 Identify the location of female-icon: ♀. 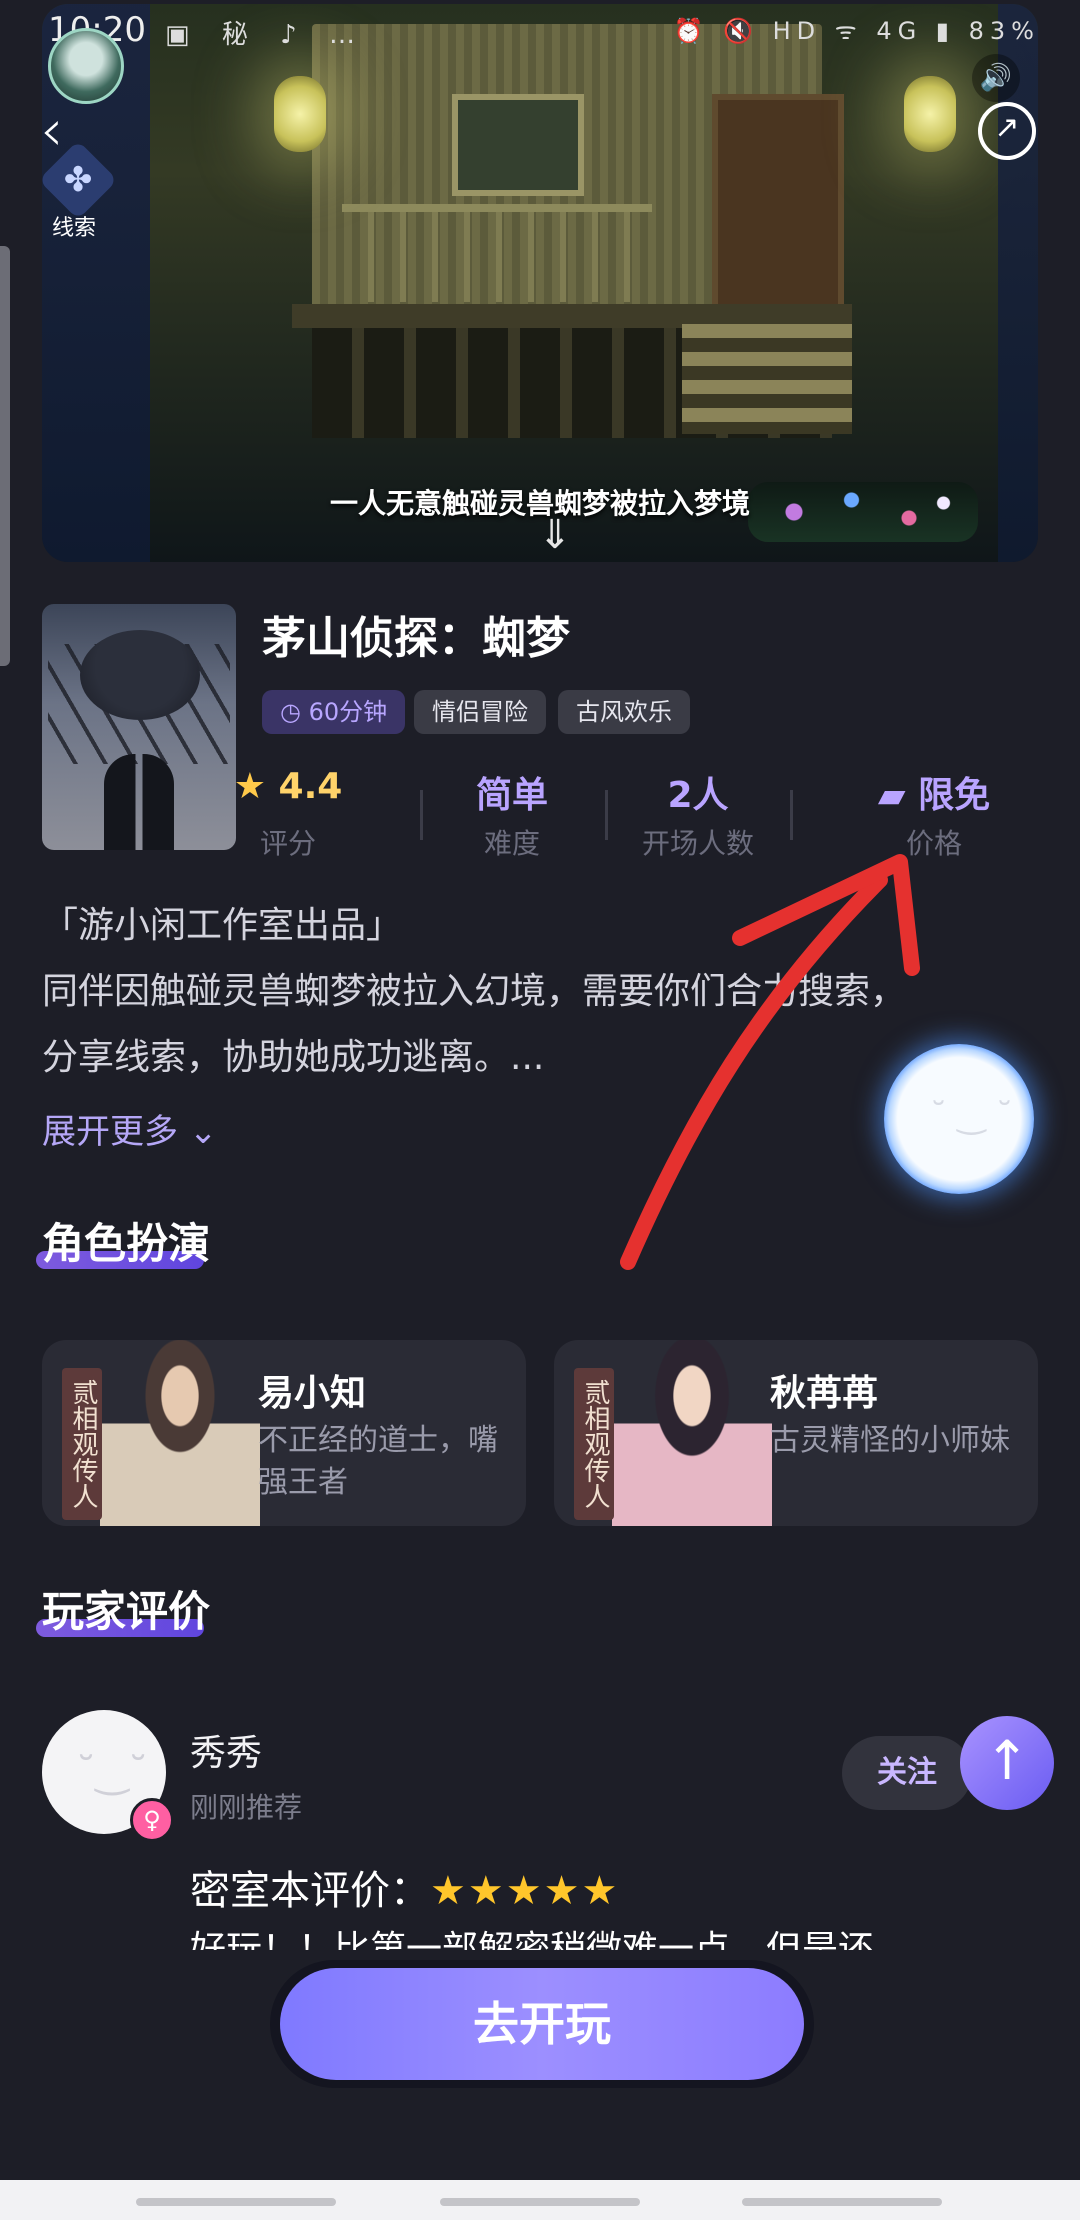
(152, 1820).